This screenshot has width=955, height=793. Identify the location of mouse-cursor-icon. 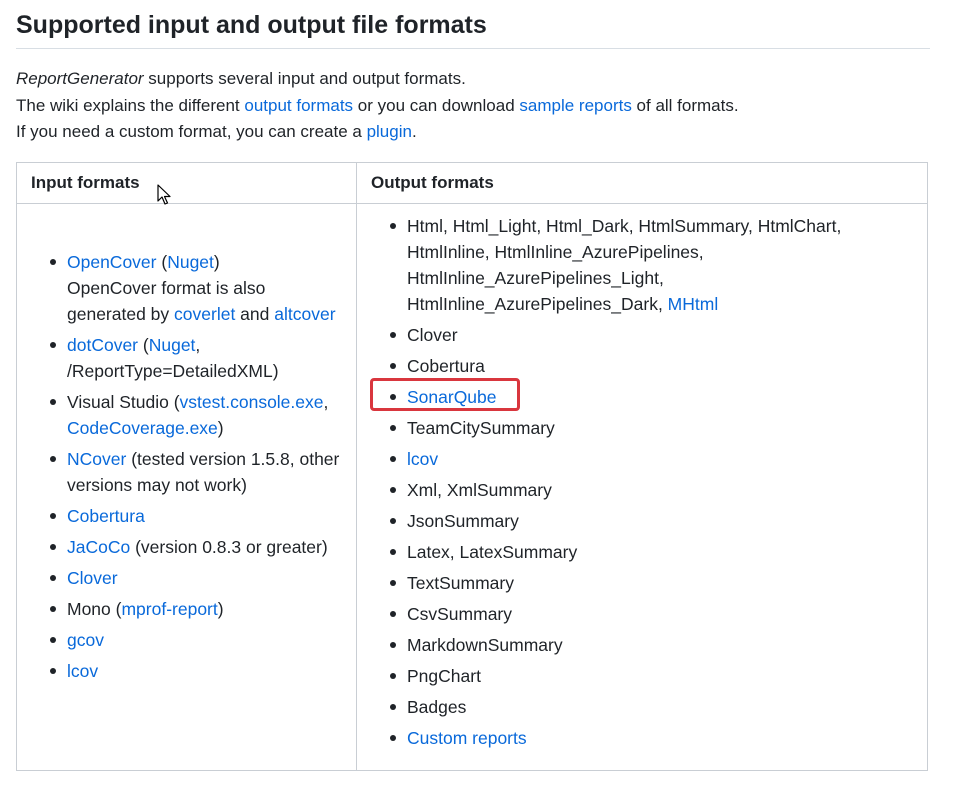
(164, 194).